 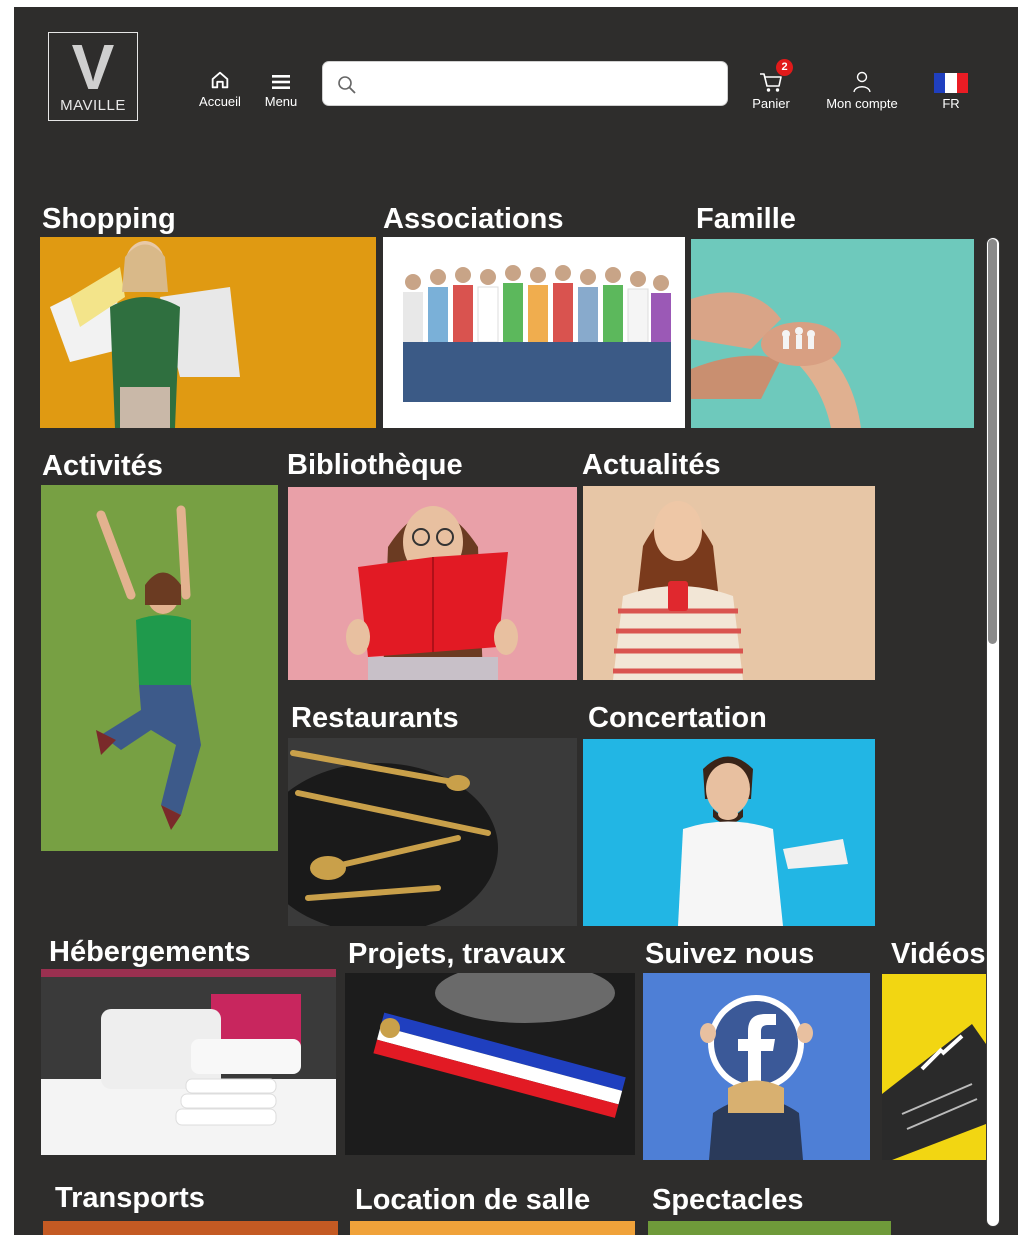 I want to click on menu-label: Menu, so click(x=281, y=101).